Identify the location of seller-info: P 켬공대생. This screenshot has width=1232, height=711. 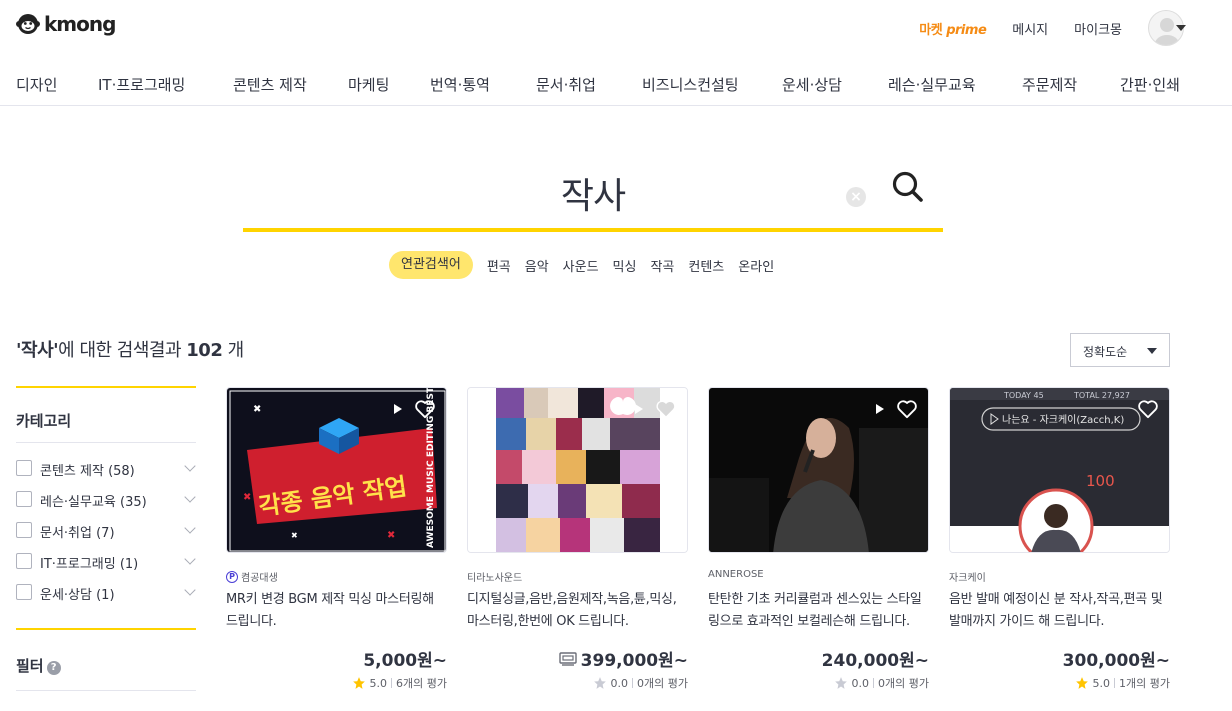
(252, 576).